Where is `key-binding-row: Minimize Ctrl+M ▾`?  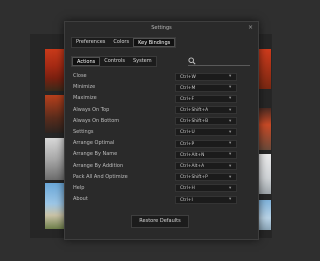
key-binding-row: Minimize Ctrl+M ▾ is located at coordinates (161, 87).